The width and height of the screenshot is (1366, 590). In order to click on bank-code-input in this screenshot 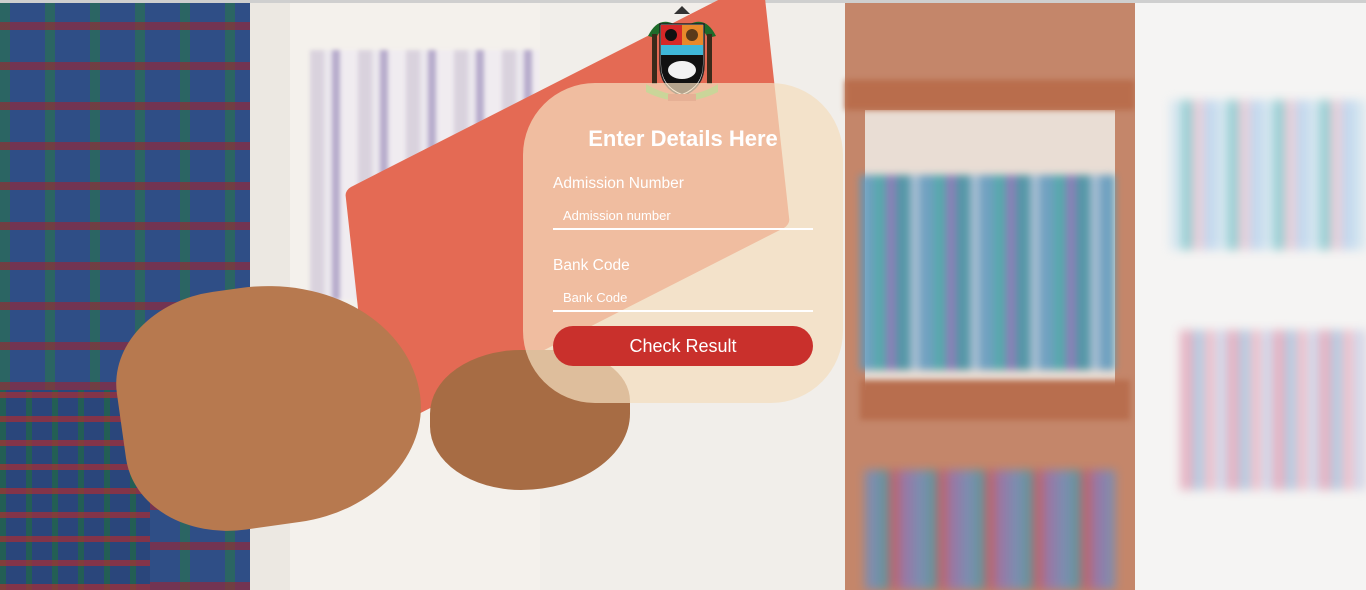, I will do `click(683, 298)`.